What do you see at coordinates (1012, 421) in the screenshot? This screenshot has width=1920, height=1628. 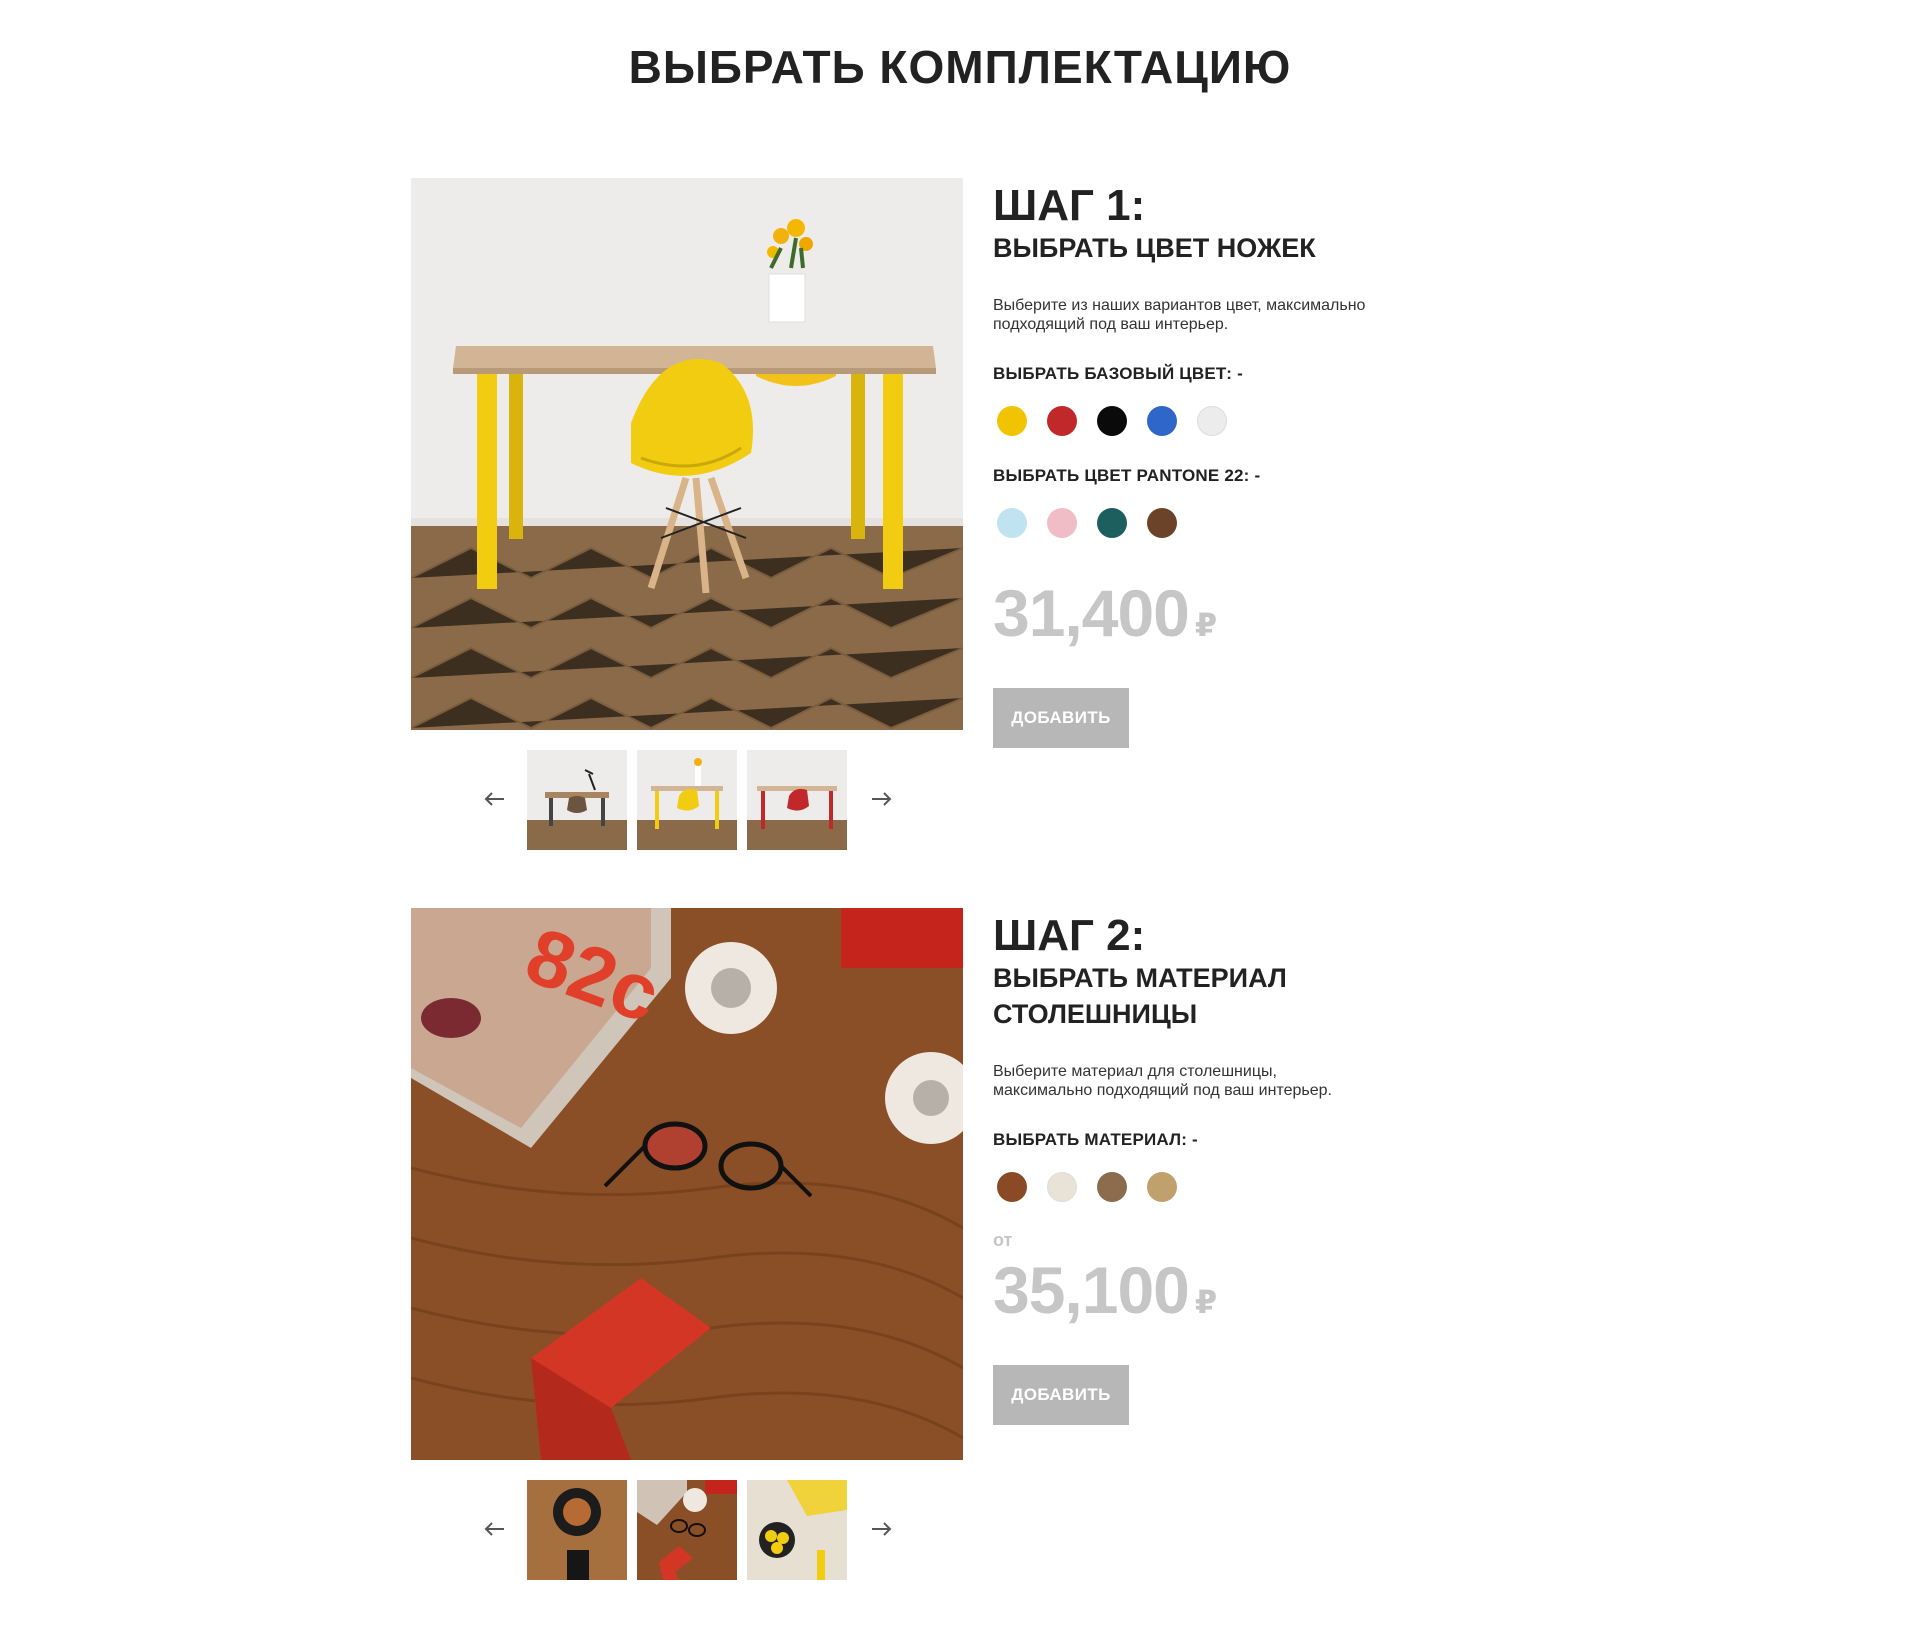 I see `swatch-yellow` at bounding box center [1012, 421].